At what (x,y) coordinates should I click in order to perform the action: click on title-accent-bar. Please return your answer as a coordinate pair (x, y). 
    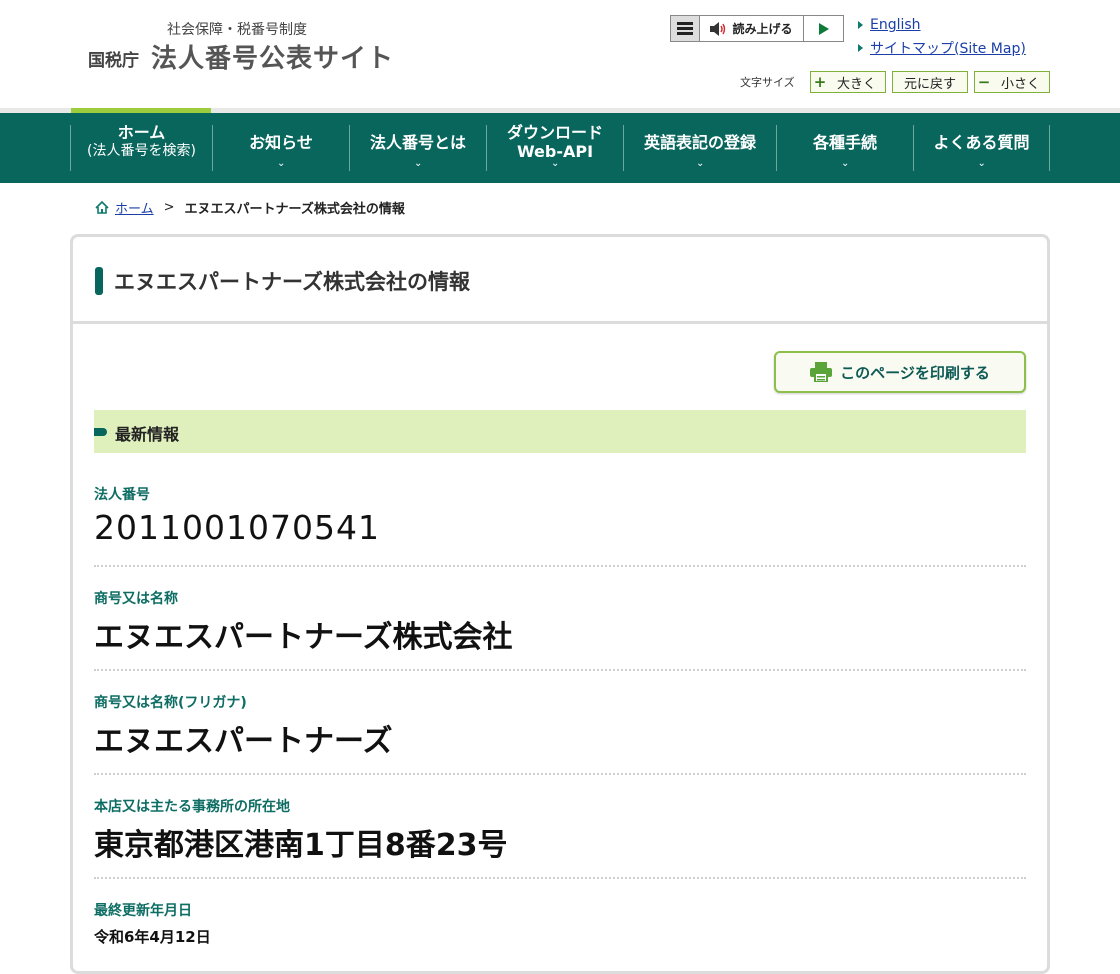
    Looking at the image, I should click on (99, 281).